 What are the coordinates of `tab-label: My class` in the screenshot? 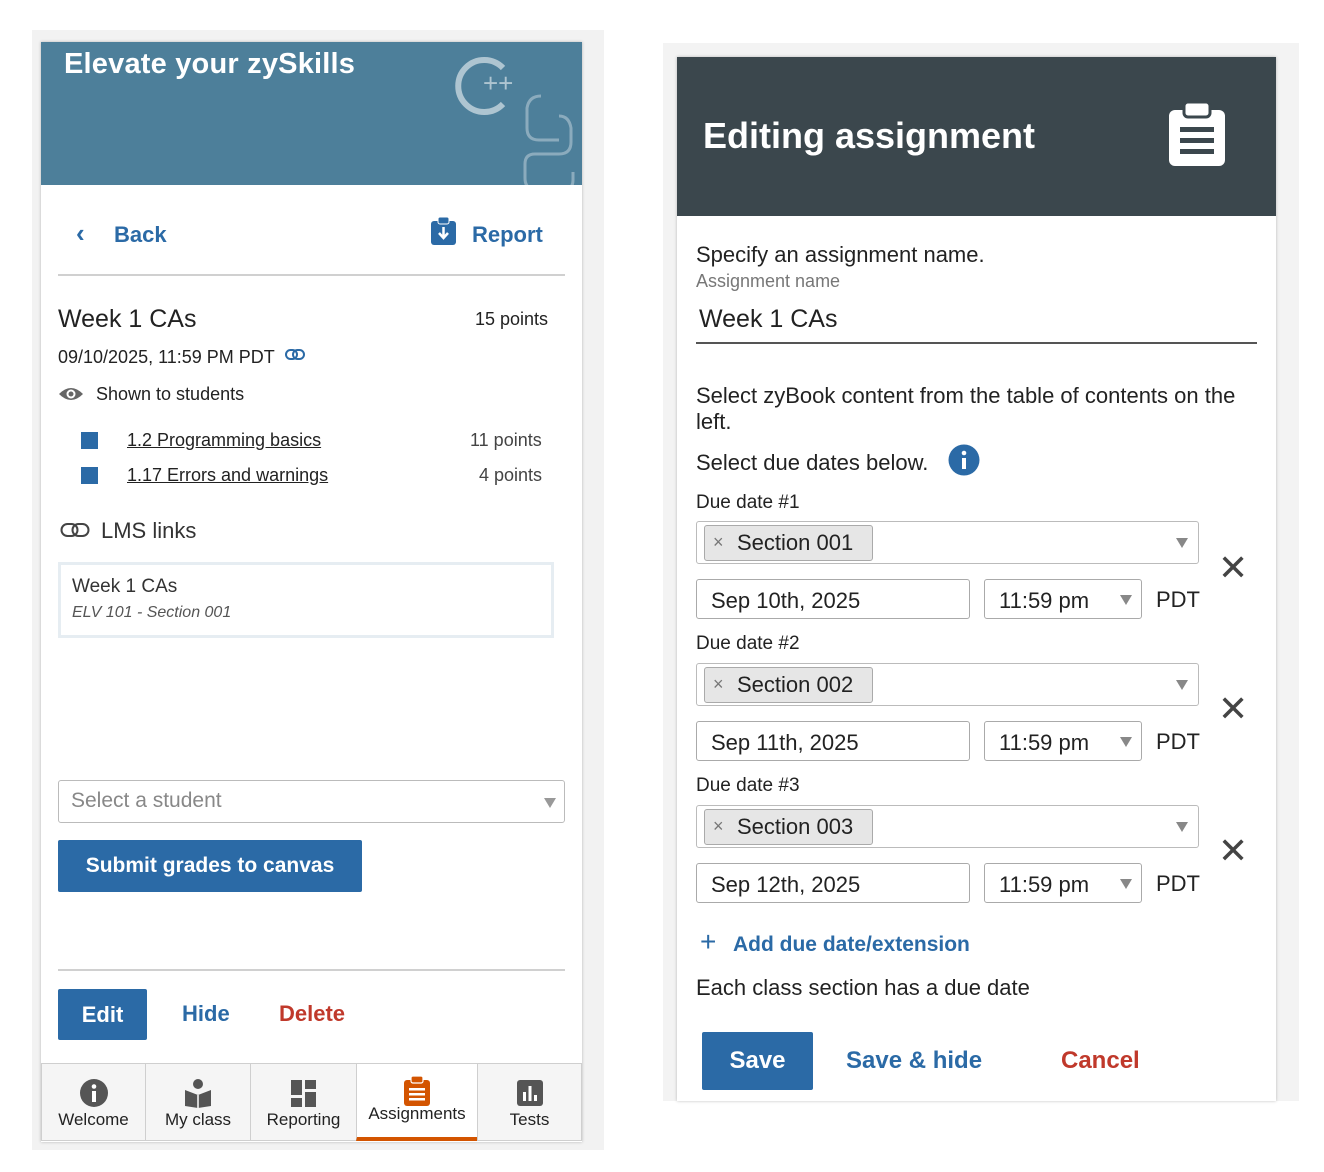 It's located at (198, 1119).